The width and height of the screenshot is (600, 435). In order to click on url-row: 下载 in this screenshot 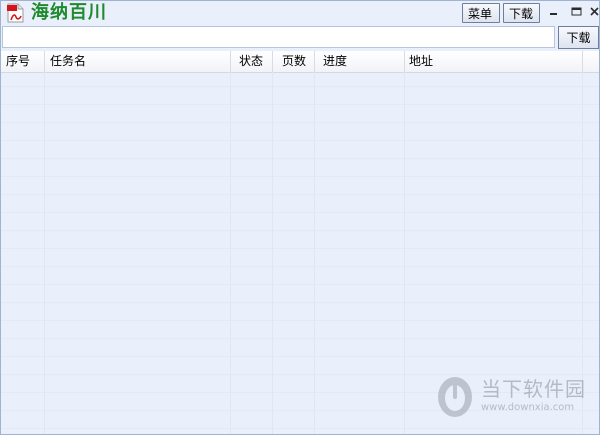, I will do `click(300, 38)`.